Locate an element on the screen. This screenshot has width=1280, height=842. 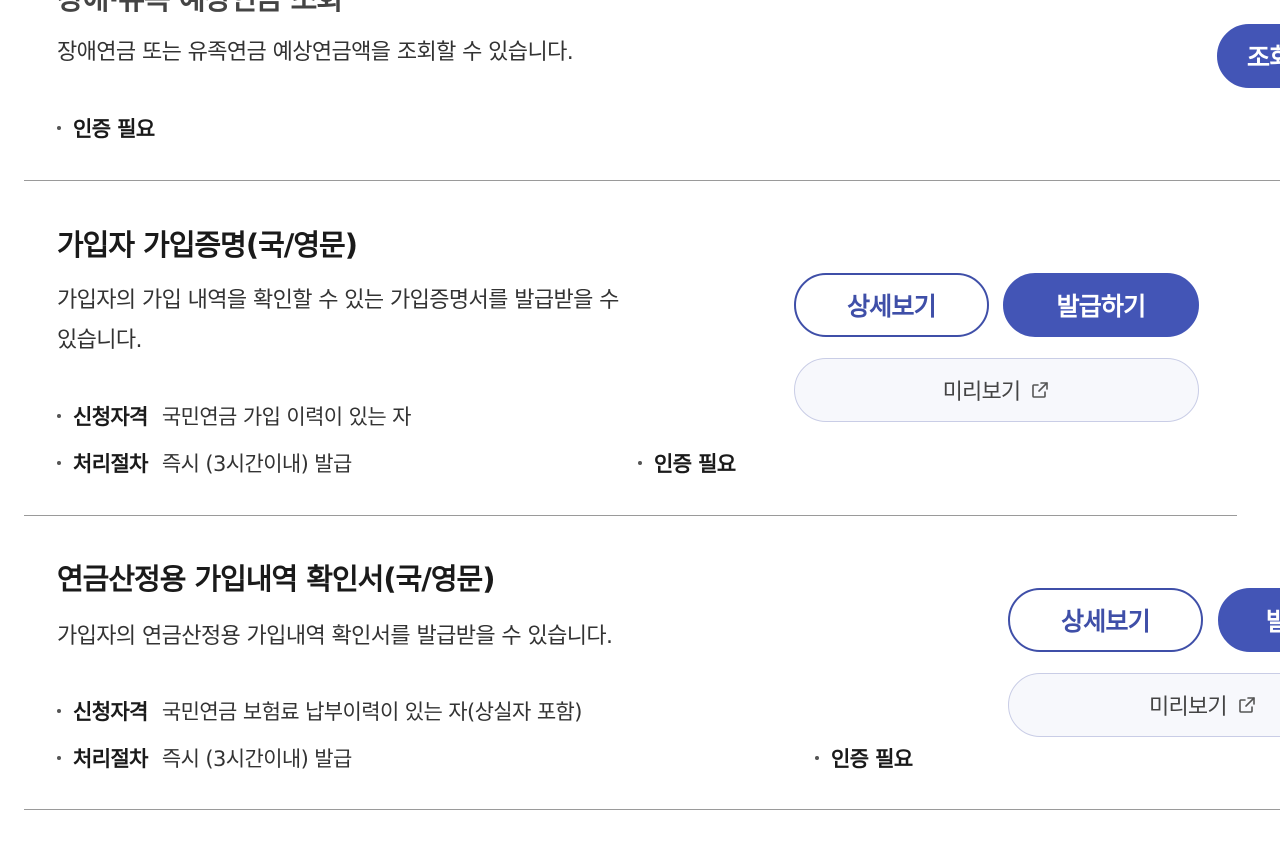
eligibility-row: 신청자격 국민연금 가입 이력이 있는 자 is located at coordinates (234, 416).